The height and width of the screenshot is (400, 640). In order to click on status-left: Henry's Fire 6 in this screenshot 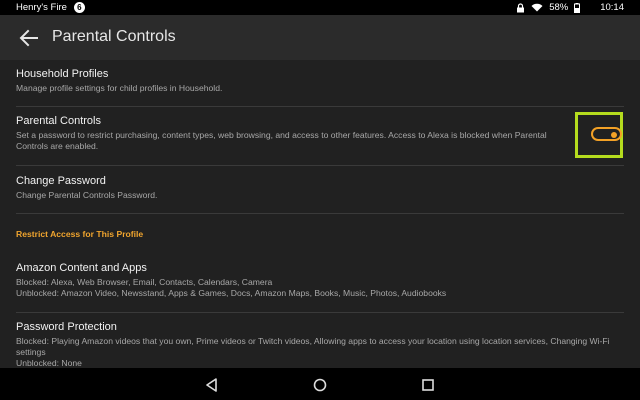, I will do `click(50, 7)`.